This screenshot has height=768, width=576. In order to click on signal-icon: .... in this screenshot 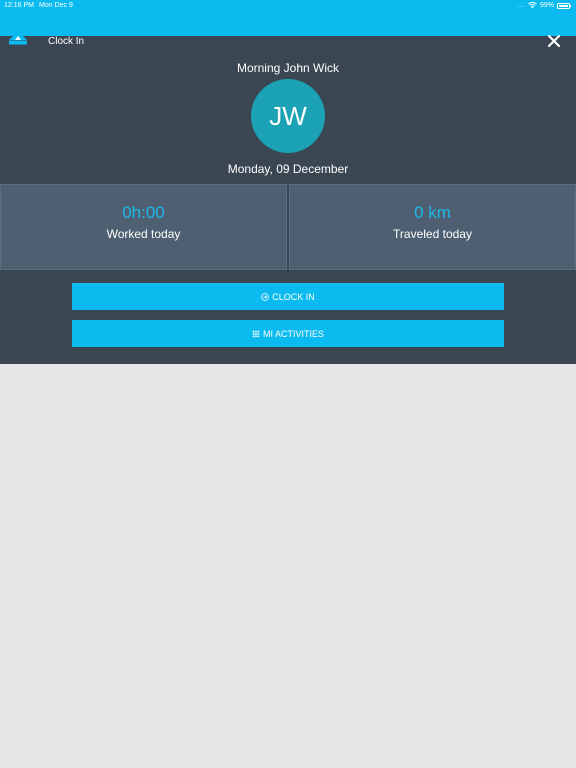, I will do `click(521, 5)`.